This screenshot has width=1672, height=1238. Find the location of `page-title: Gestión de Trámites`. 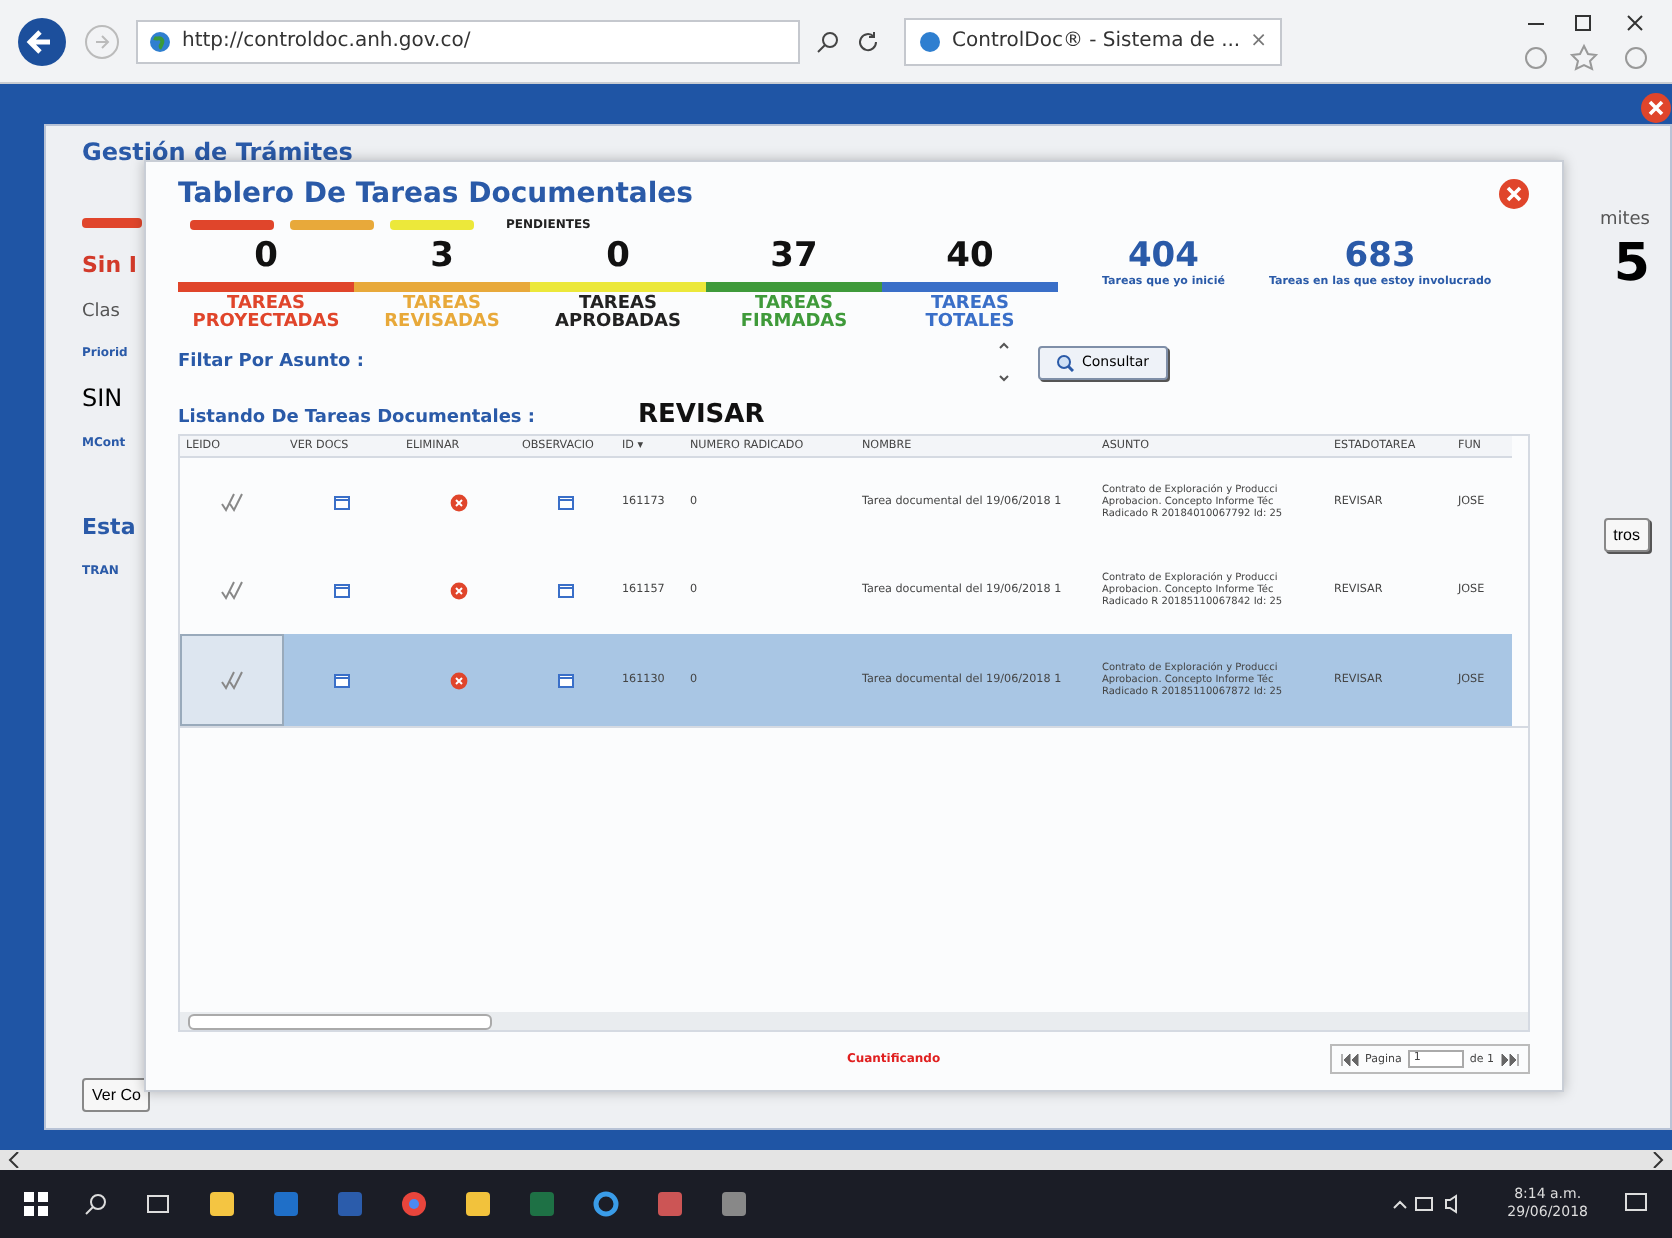

page-title: Gestión de Trámites is located at coordinates (218, 152).